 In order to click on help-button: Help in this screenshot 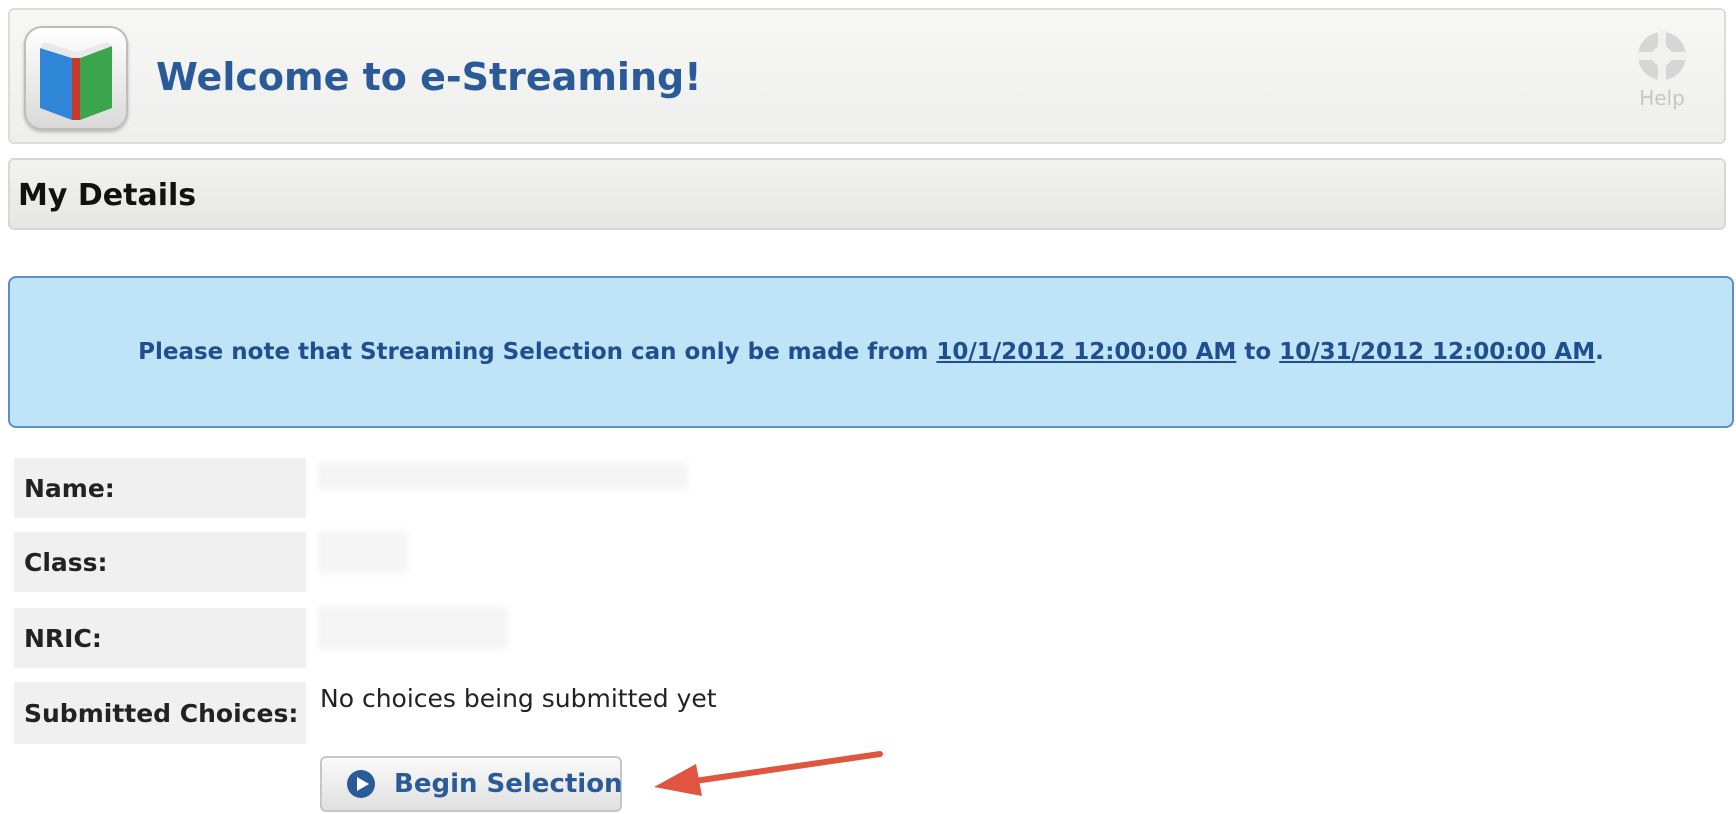, I will do `click(1662, 80)`.